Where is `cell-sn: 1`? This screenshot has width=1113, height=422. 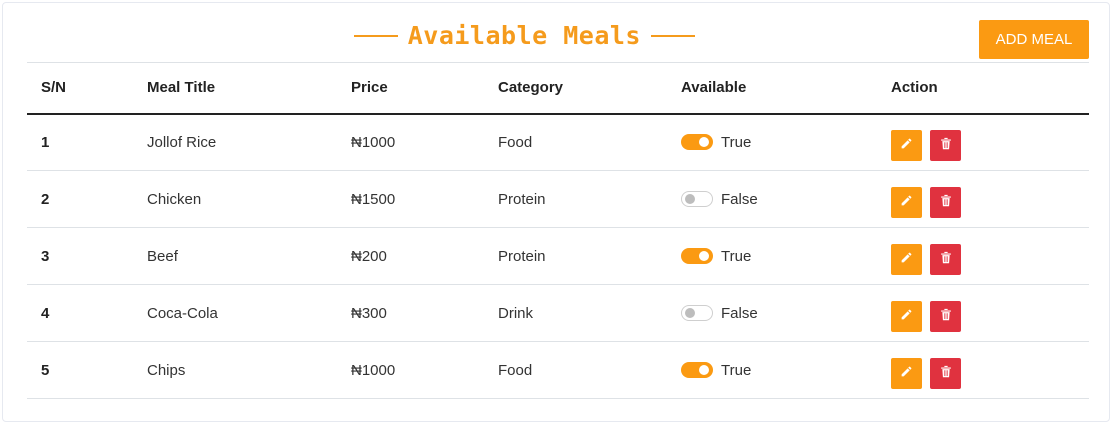 cell-sn: 1 is located at coordinates (45, 142).